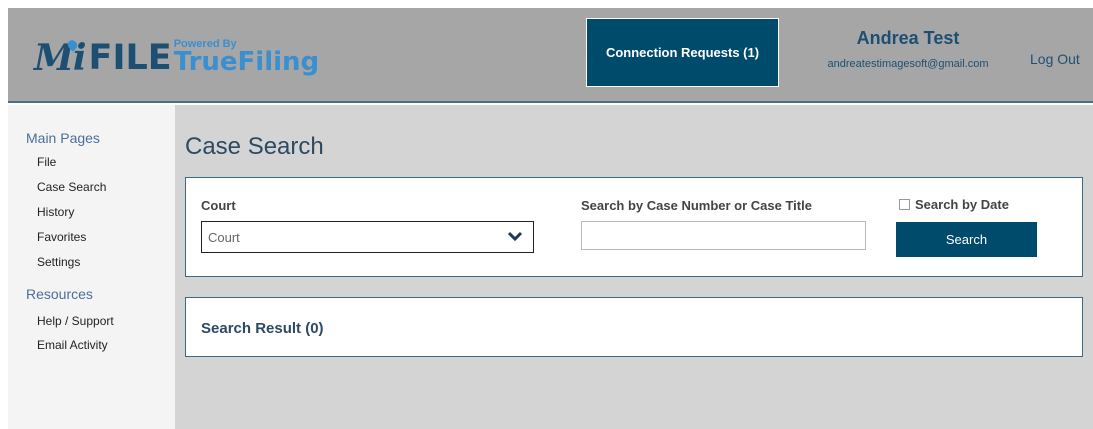 The height and width of the screenshot is (429, 1093). Describe the element at coordinates (60, 58) in the screenshot. I see `logo-mi: Mi` at that location.